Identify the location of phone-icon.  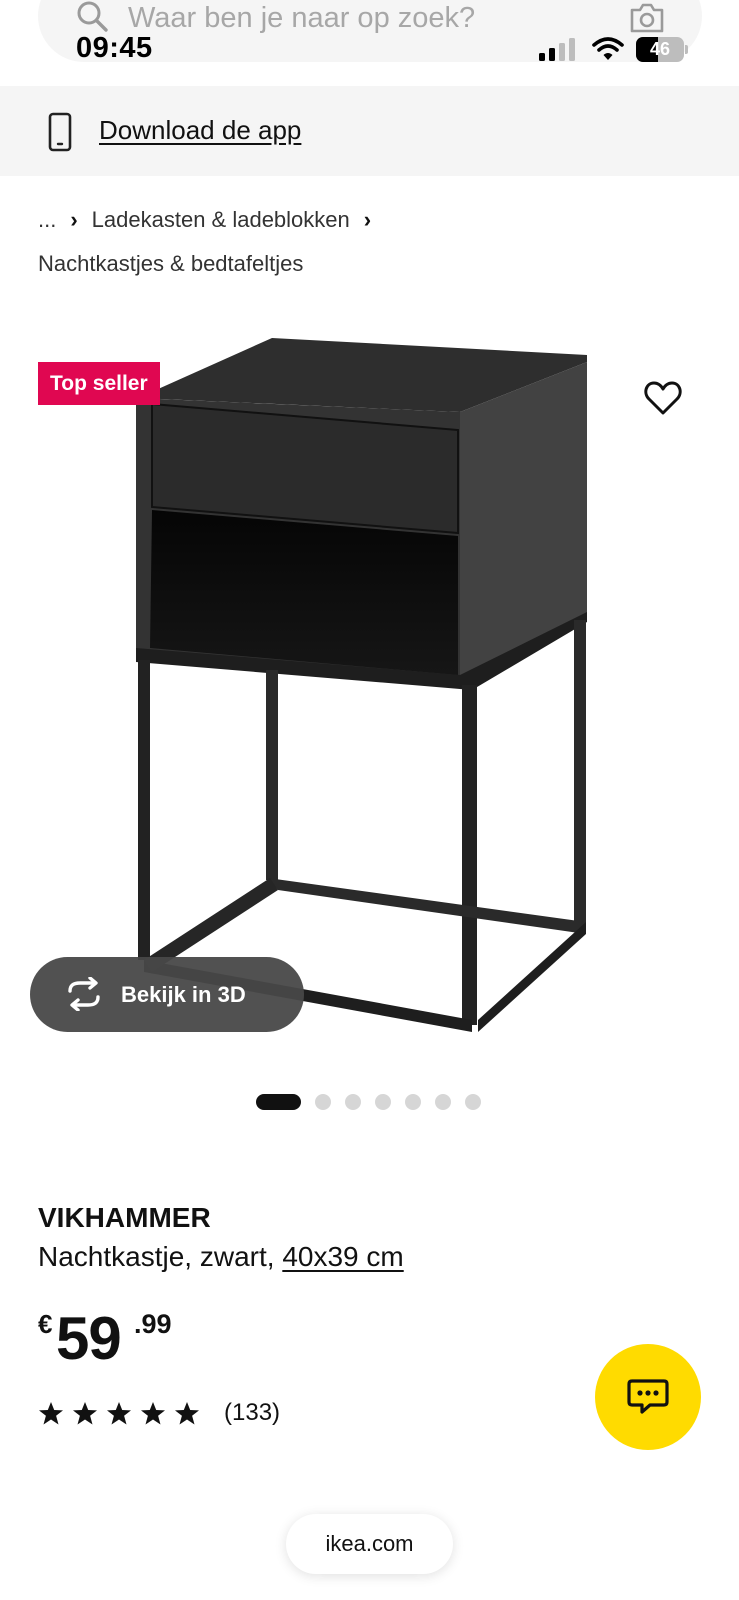
(60, 132).